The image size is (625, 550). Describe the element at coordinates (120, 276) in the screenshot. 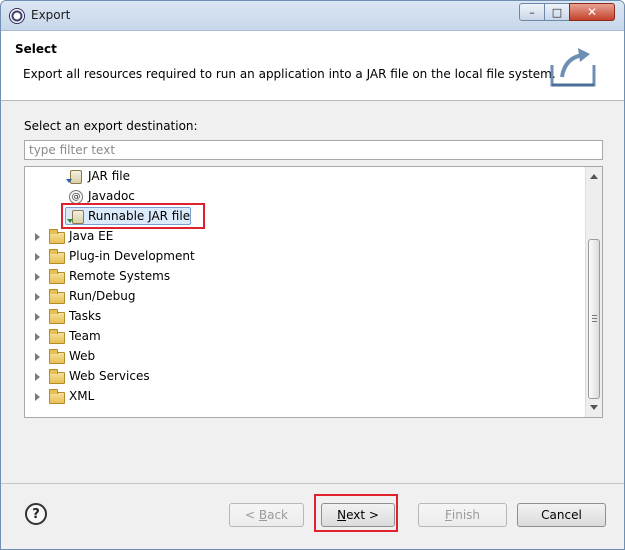

I see `tree-item-label: Remote Systems` at that location.